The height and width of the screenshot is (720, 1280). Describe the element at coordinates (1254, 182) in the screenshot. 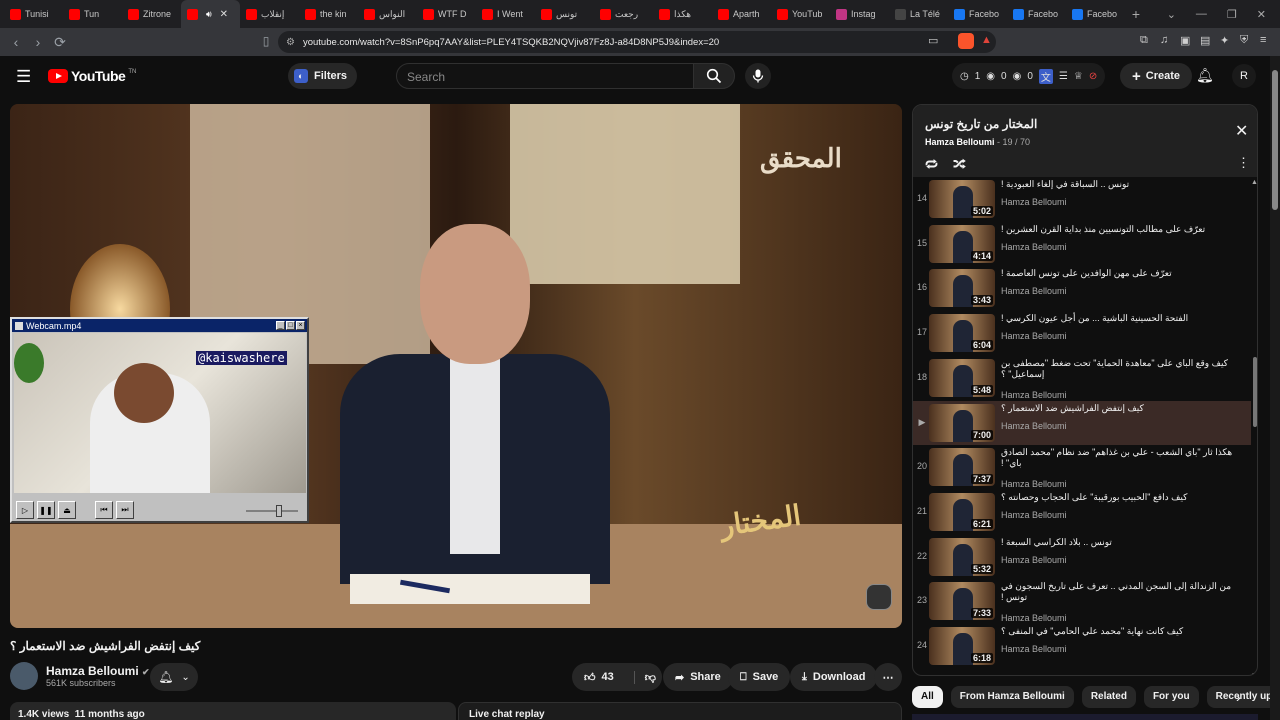

I see `scroll-up-icon: ▲` at that location.